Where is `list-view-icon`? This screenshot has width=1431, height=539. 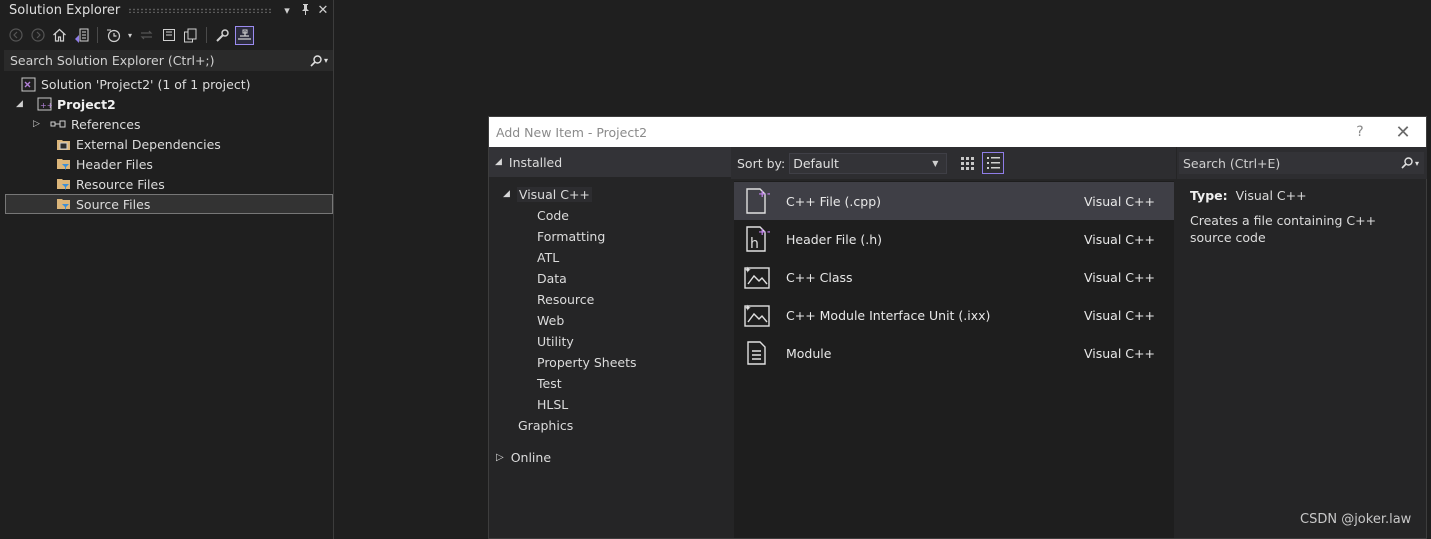
list-view-icon is located at coordinates (993, 163).